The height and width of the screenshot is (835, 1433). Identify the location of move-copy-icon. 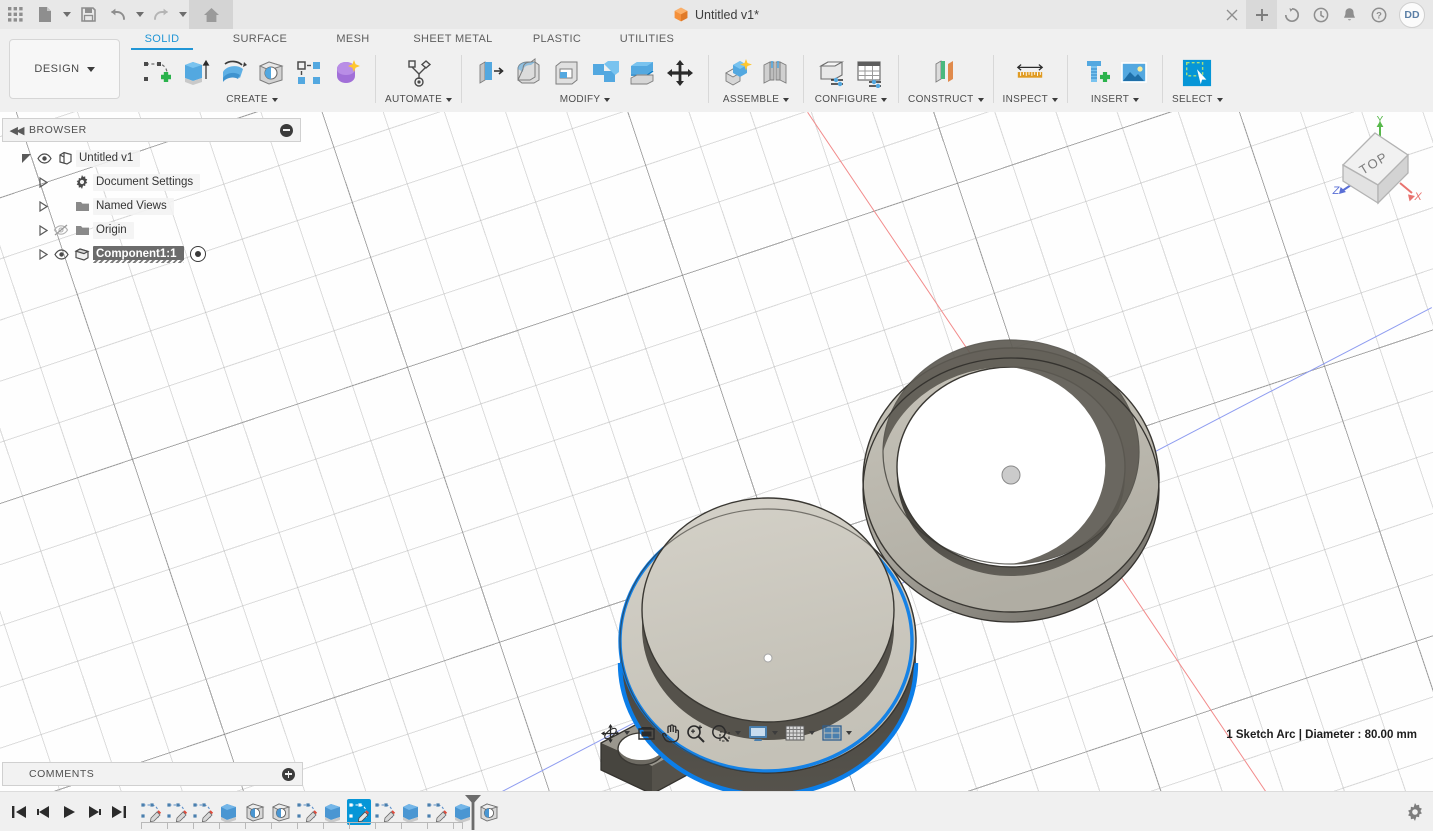
(680, 73).